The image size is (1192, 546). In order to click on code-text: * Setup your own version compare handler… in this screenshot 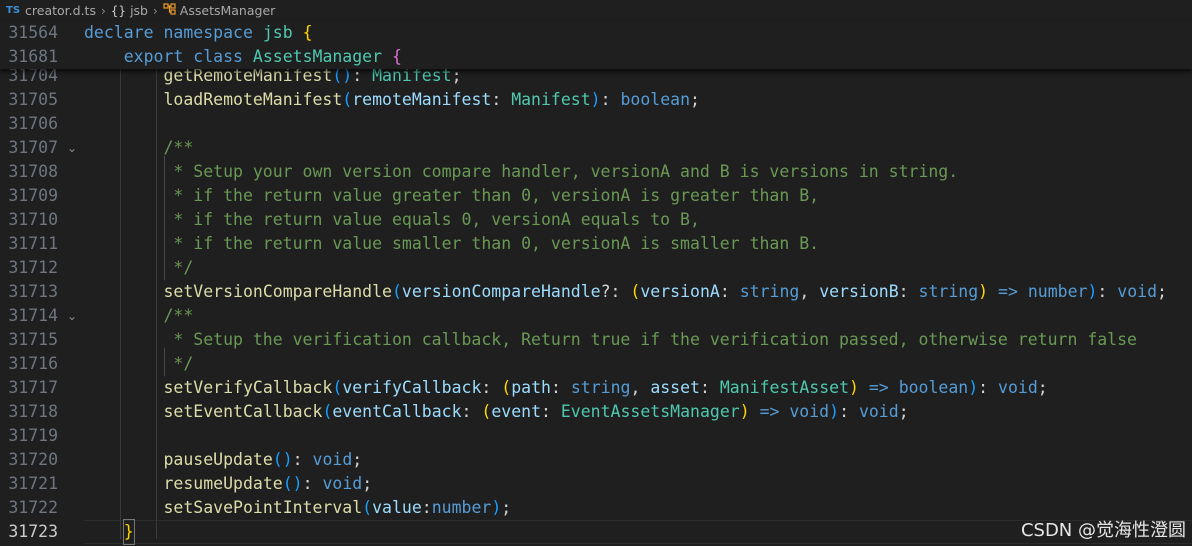, I will do `click(521, 172)`.